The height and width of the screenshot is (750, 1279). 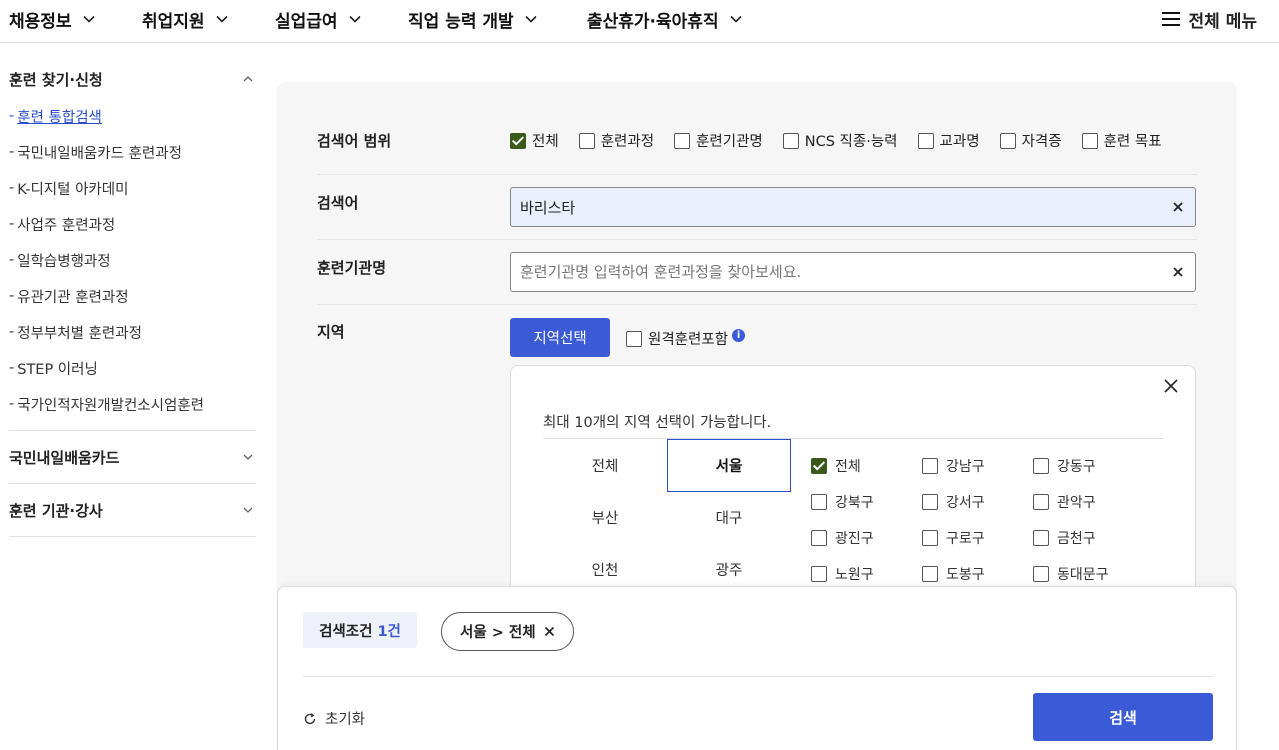 What do you see at coordinates (1171, 386) in the screenshot?
I see `close-icon` at bounding box center [1171, 386].